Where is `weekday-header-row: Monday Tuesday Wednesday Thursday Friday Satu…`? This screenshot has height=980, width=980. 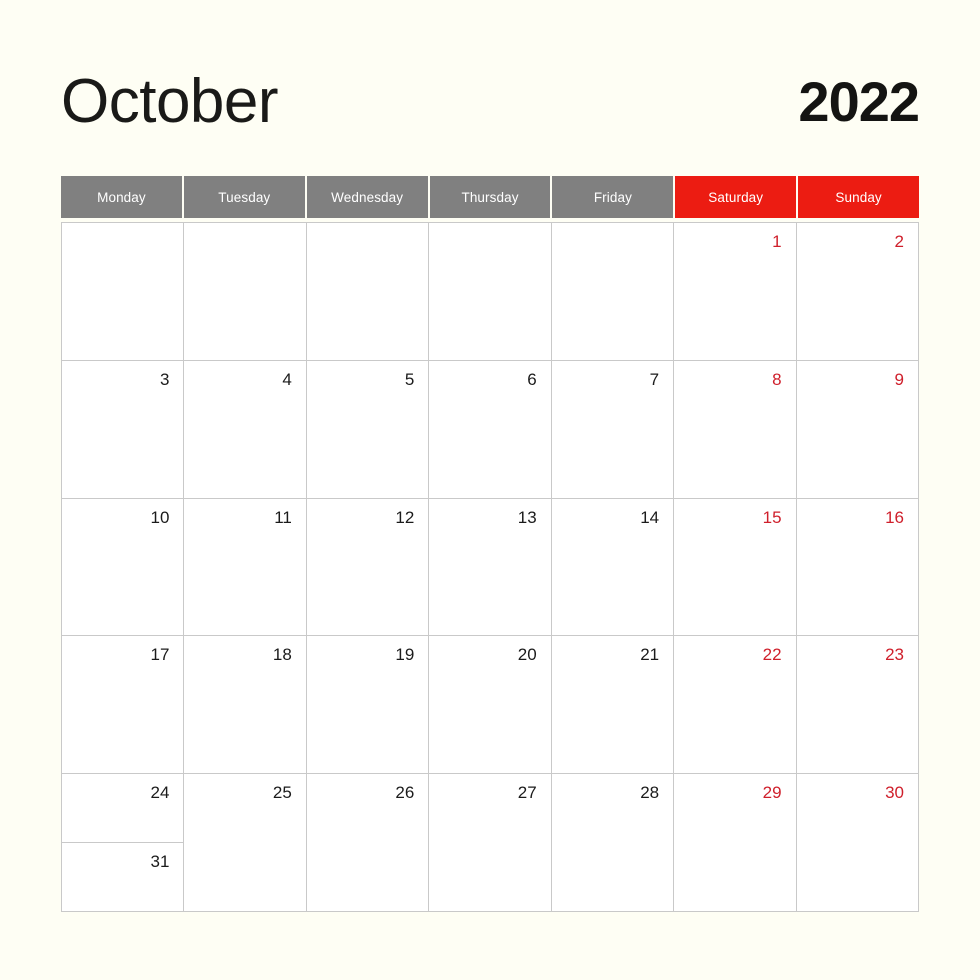
weekday-header-row: Monday Tuesday Wednesday Thursday Friday Satu… is located at coordinates (490, 197).